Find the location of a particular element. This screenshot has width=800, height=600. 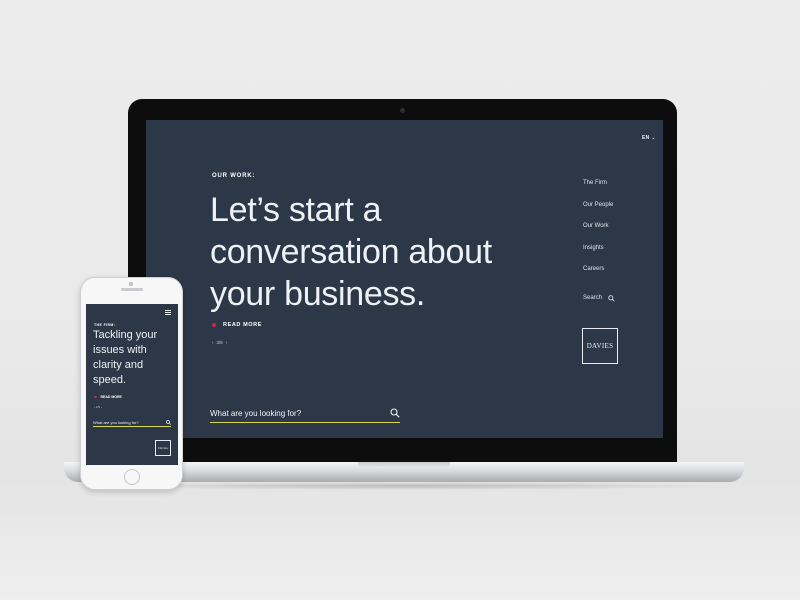

nav-search-label: Search is located at coordinates (593, 298).